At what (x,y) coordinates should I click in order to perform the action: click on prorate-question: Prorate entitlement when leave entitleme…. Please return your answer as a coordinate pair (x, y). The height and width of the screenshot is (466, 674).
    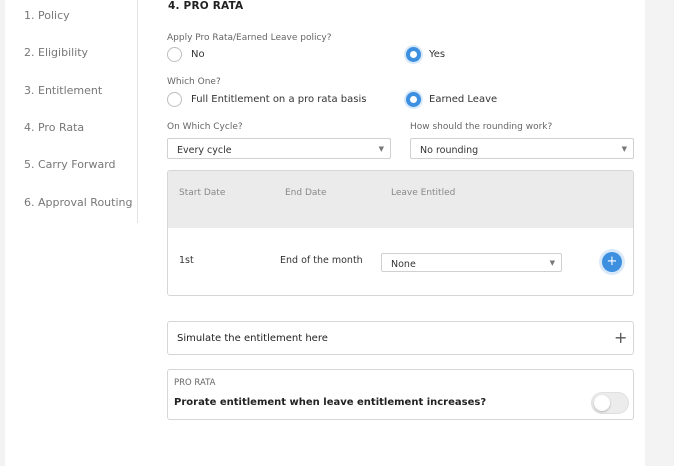
    Looking at the image, I should click on (330, 402).